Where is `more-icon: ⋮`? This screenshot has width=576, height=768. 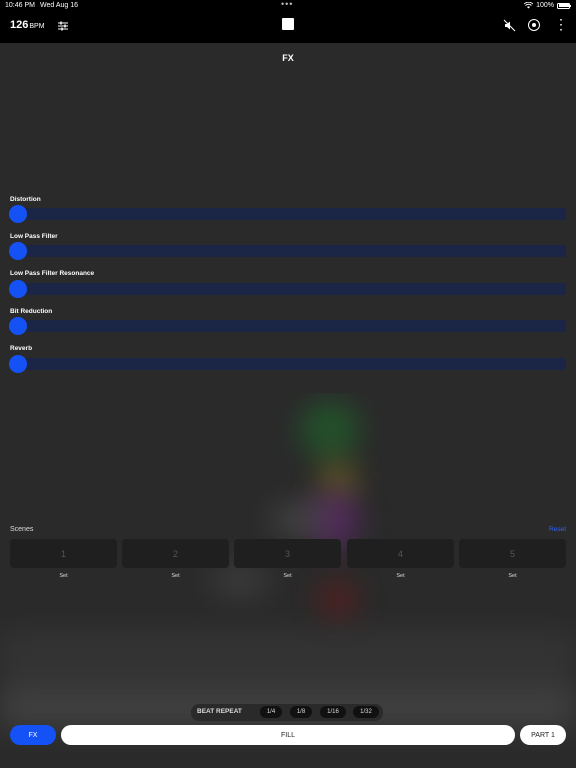 more-icon: ⋮ is located at coordinates (561, 24).